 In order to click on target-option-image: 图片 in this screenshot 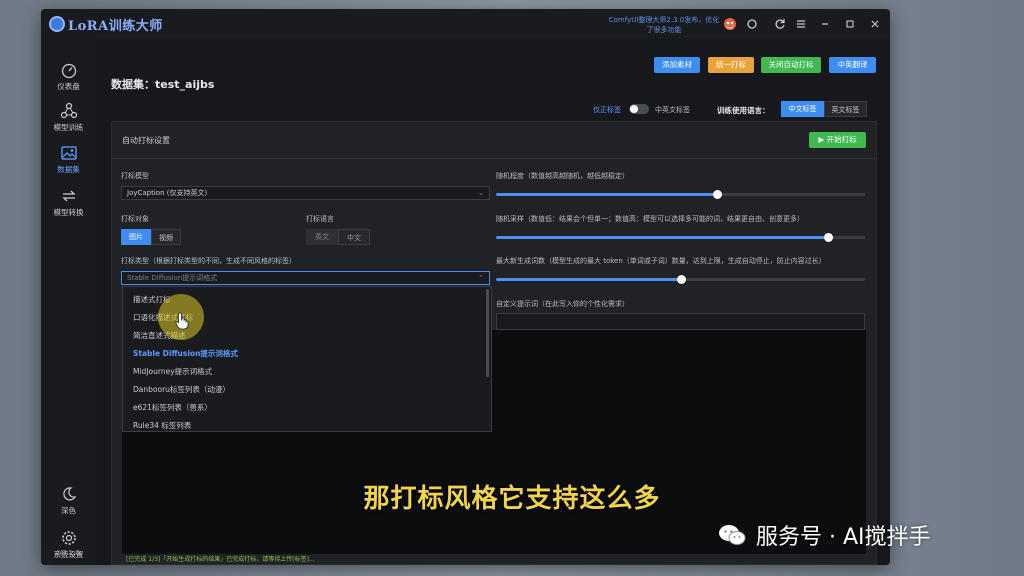, I will do `click(136, 237)`.